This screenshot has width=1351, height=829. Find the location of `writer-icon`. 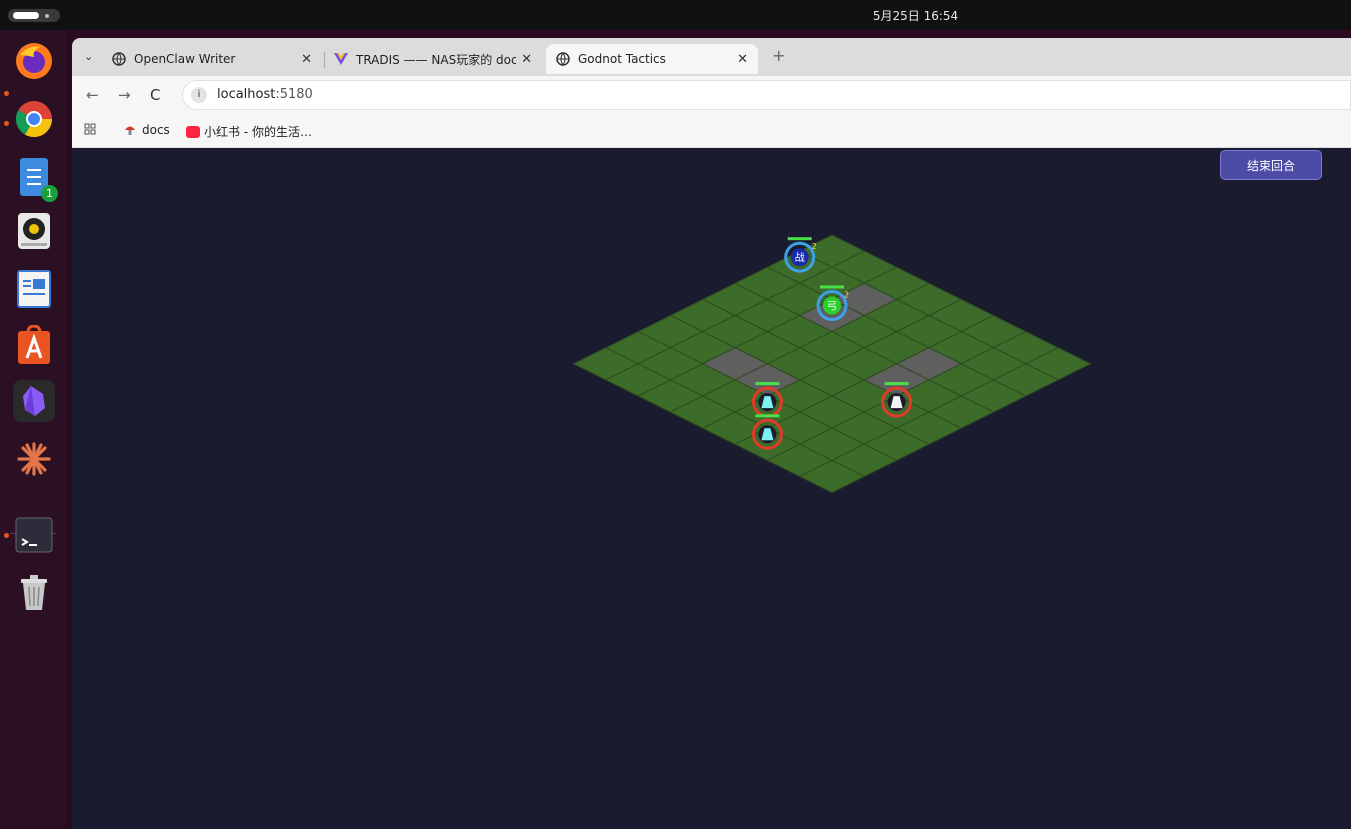

writer-icon is located at coordinates (34, 289).